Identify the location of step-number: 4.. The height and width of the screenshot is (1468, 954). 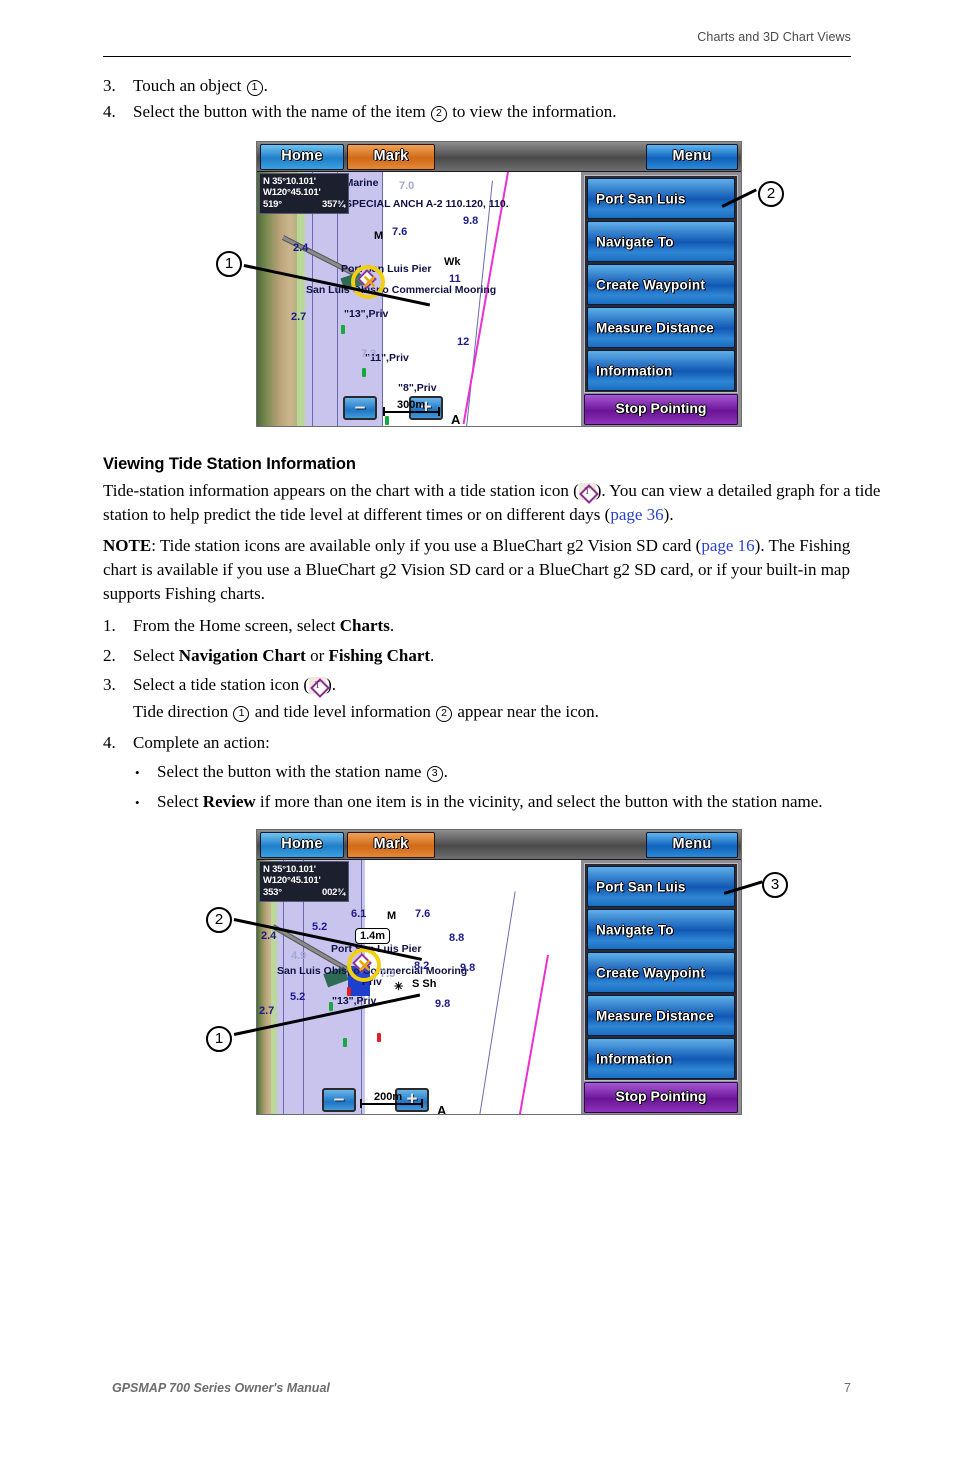
(109, 112).